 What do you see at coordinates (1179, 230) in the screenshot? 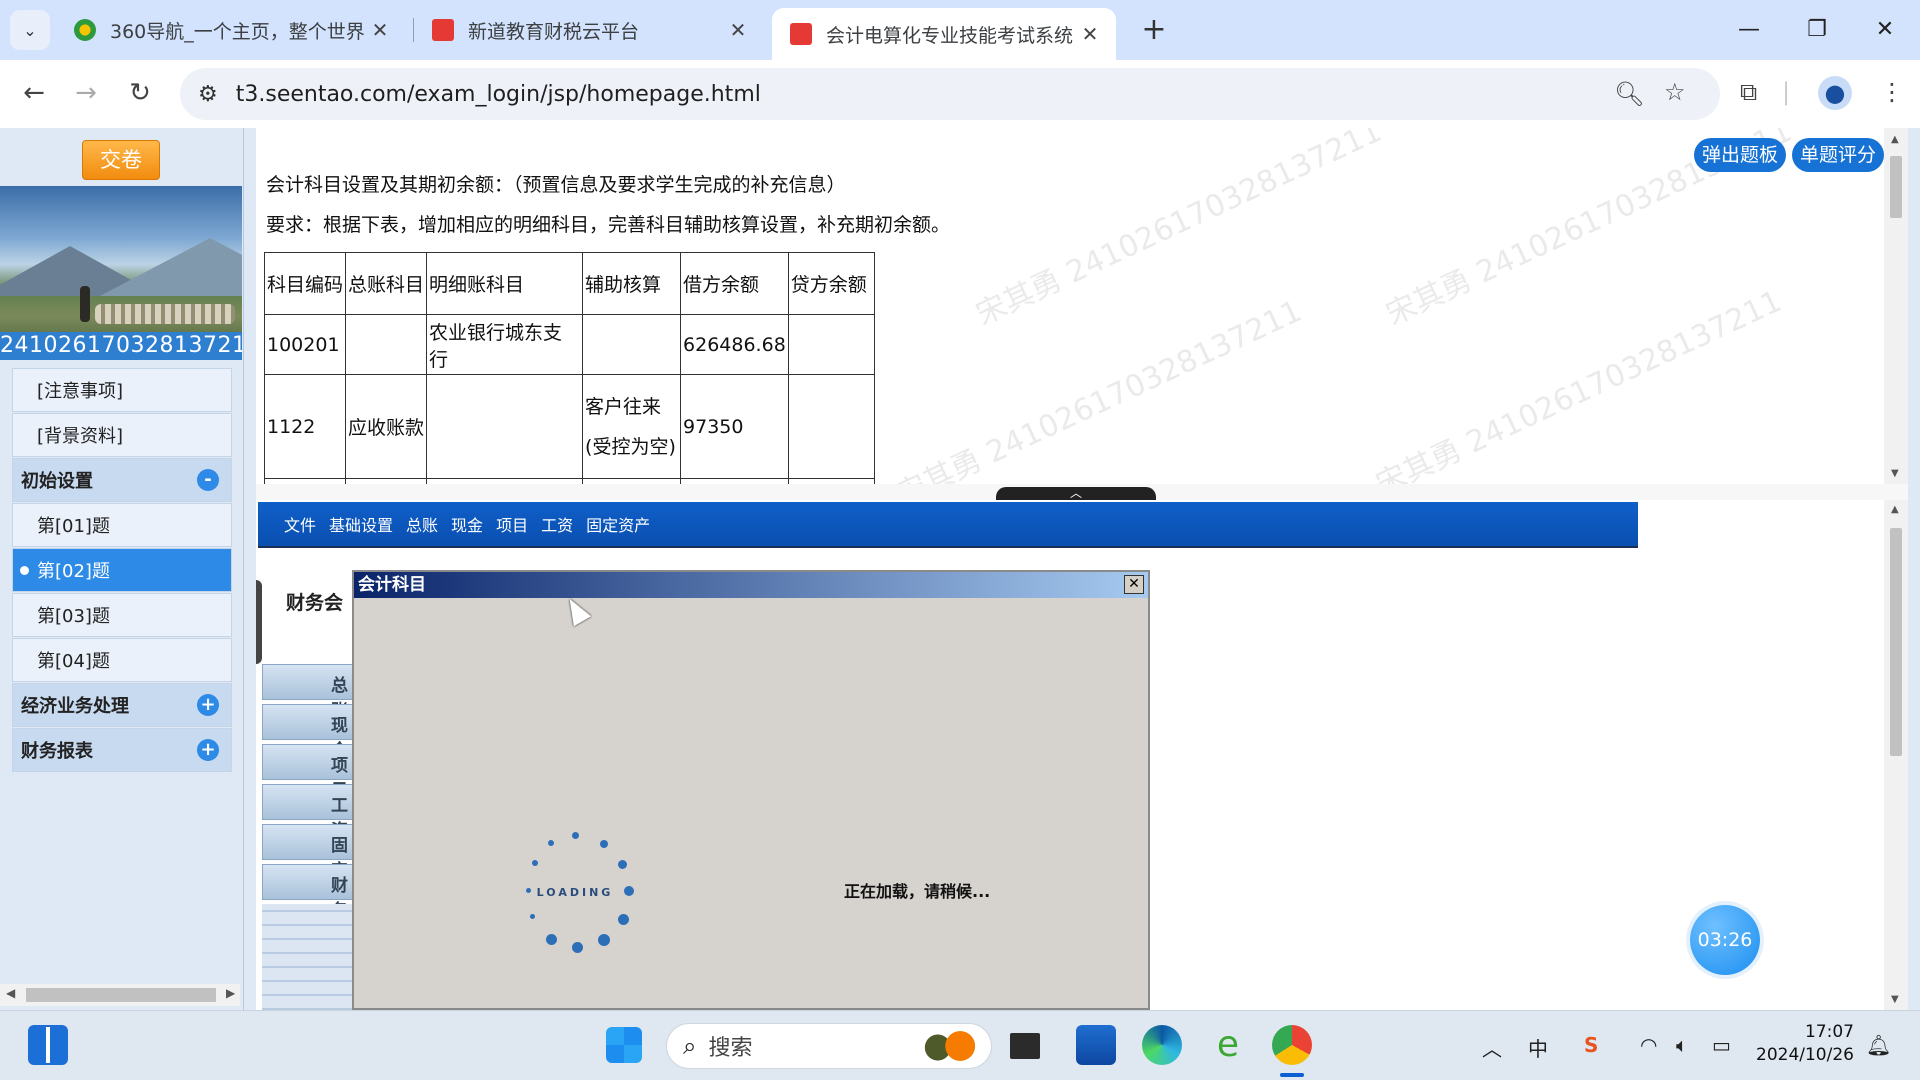
I see `watermark: 宋其勇 24102617032813721​1` at bounding box center [1179, 230].